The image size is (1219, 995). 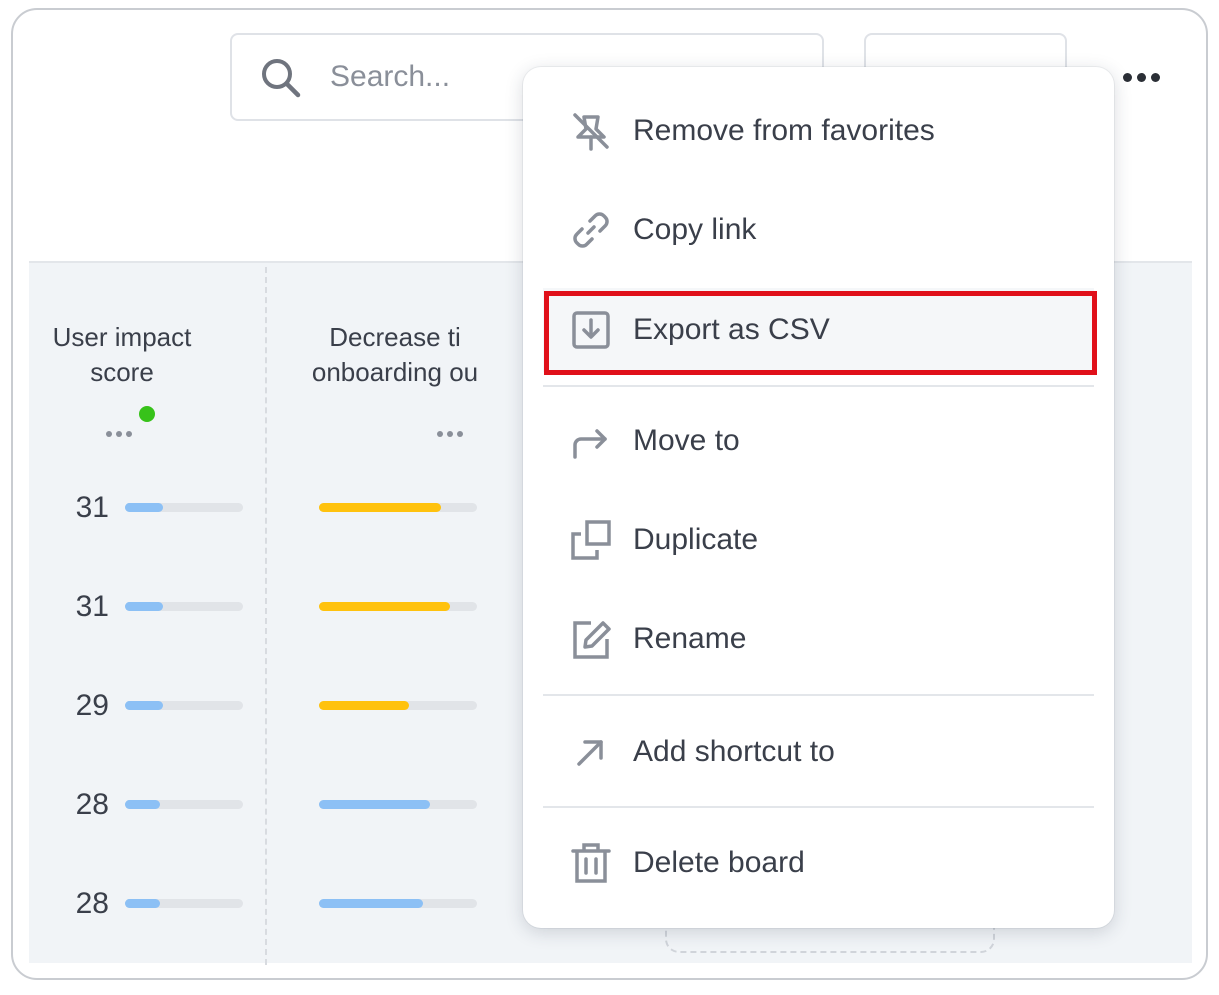 I want to click on menu-item-remove-from-favorites: Remove from favorites, so click(x=818, y=131).